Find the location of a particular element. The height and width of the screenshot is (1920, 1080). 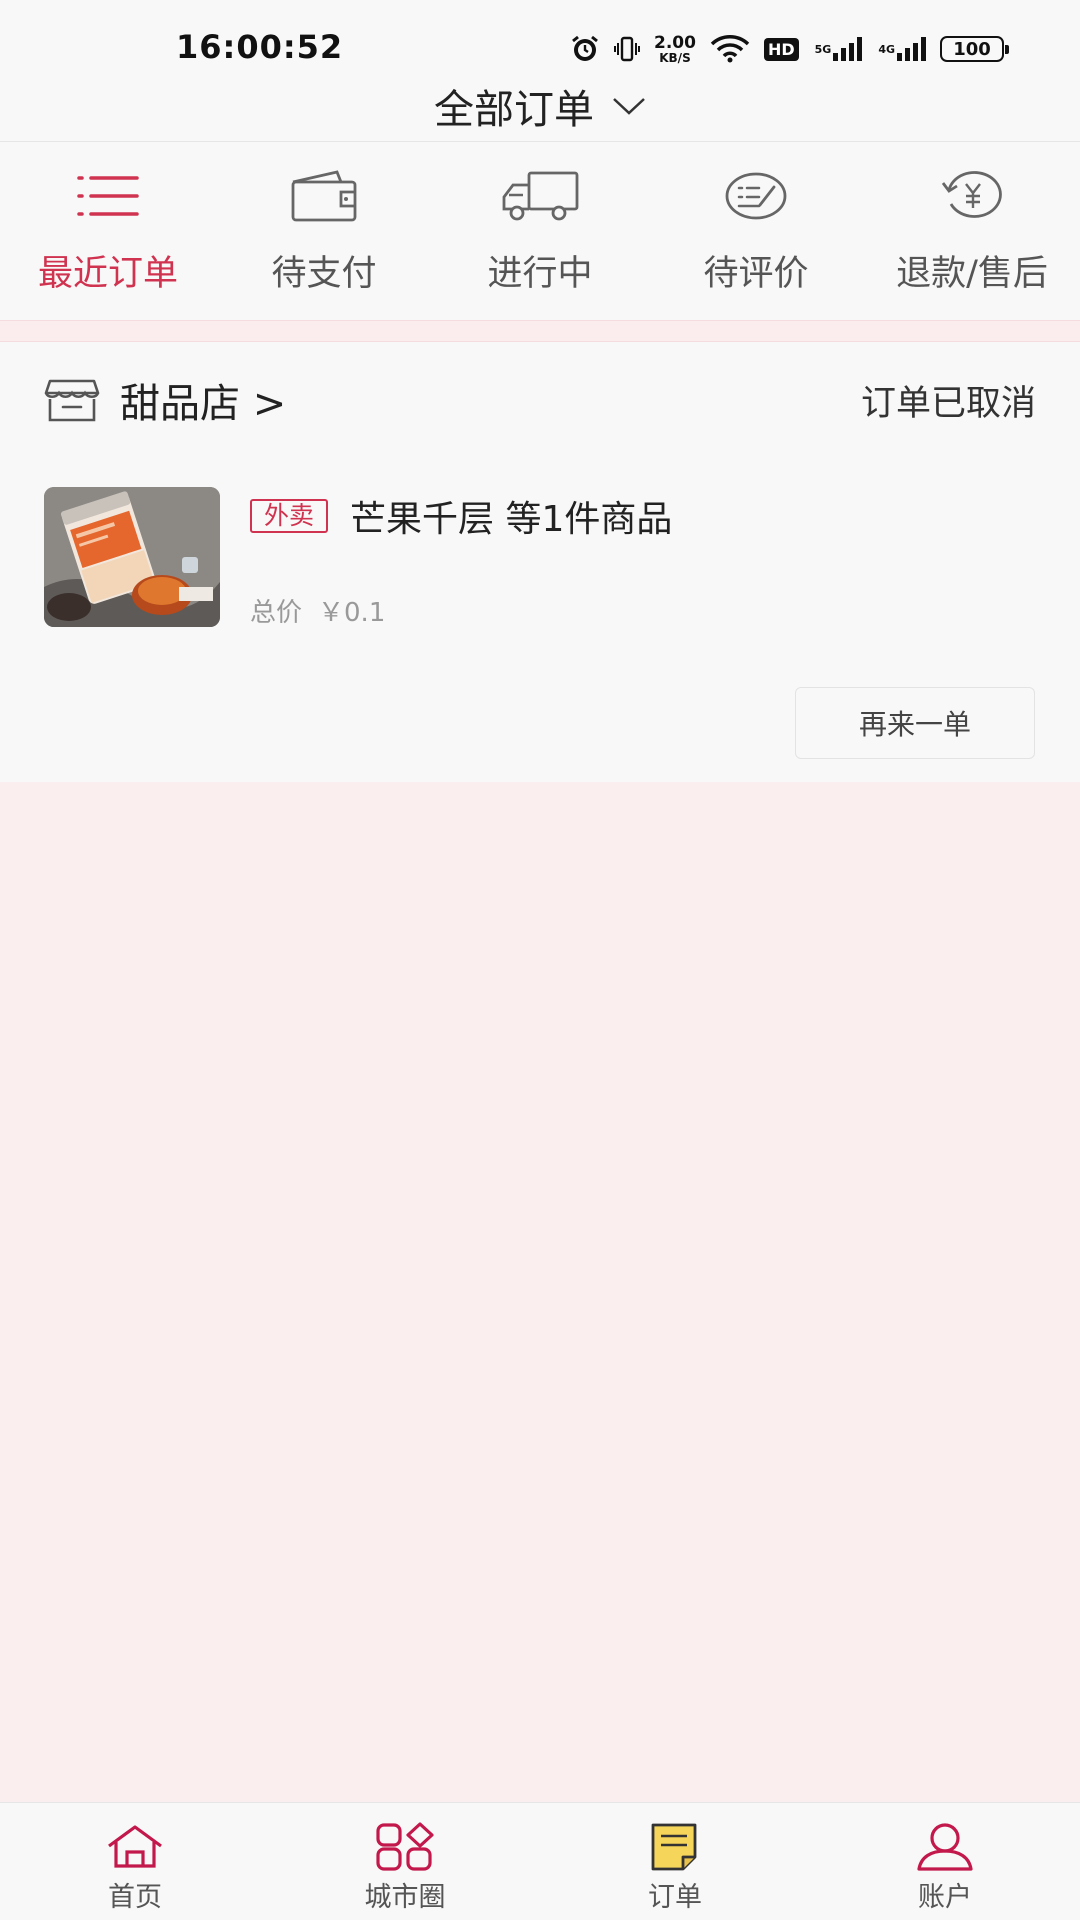

item-title-row: 外卖 芒果千层 等1件商品 is located at coordinates (461, 516).